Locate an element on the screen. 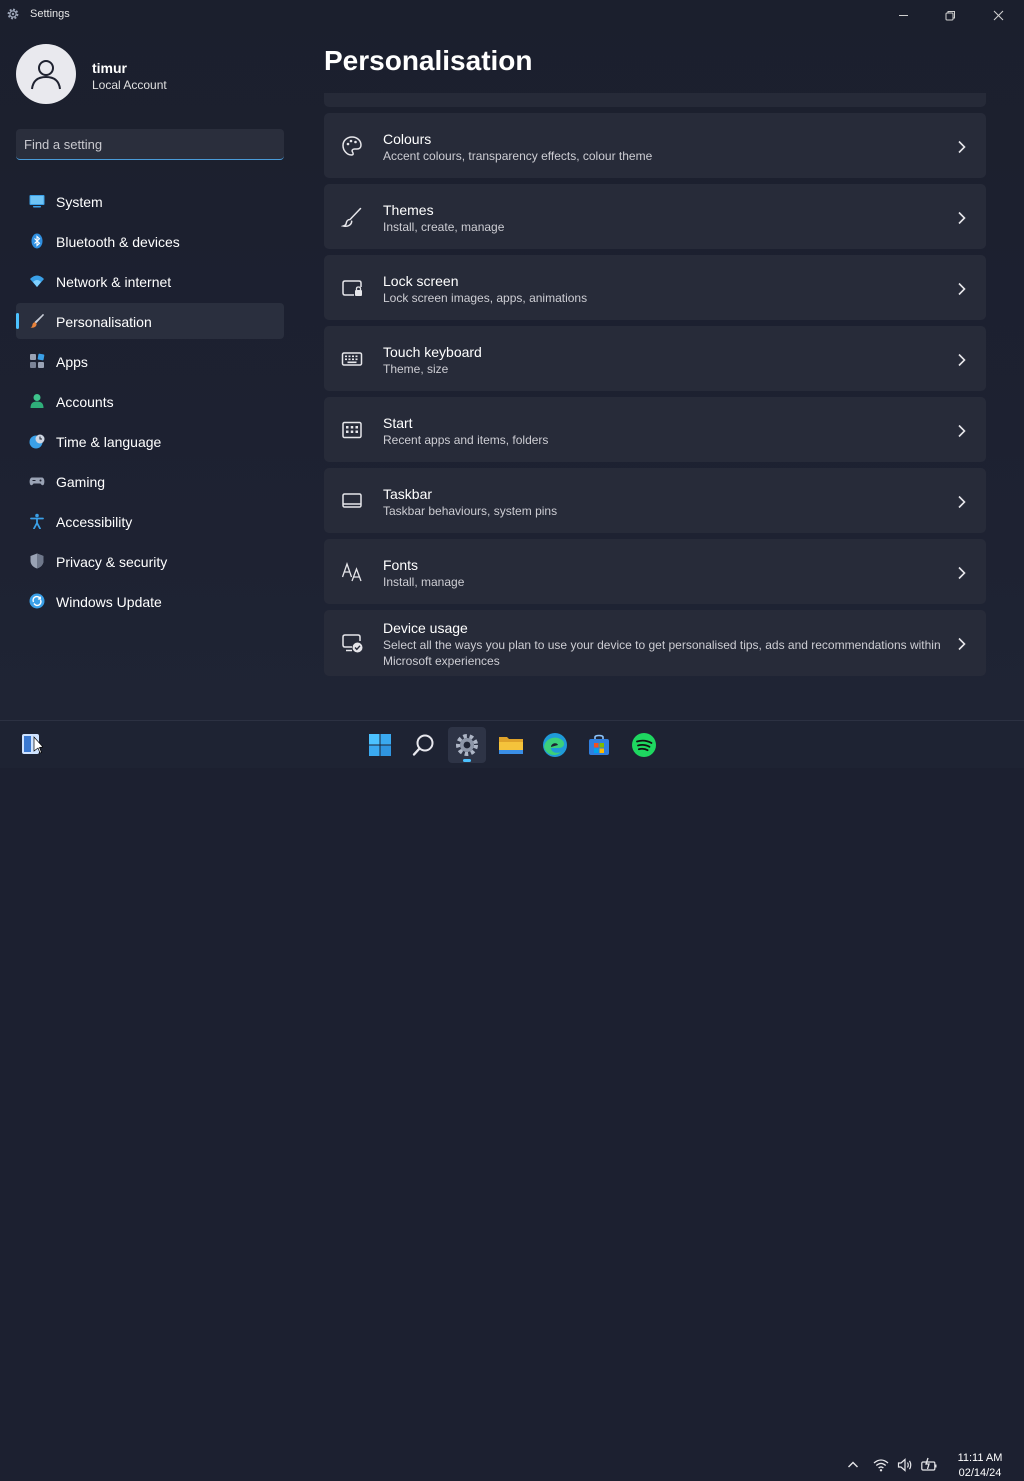  update-icon is located at coordinates (37, 601).